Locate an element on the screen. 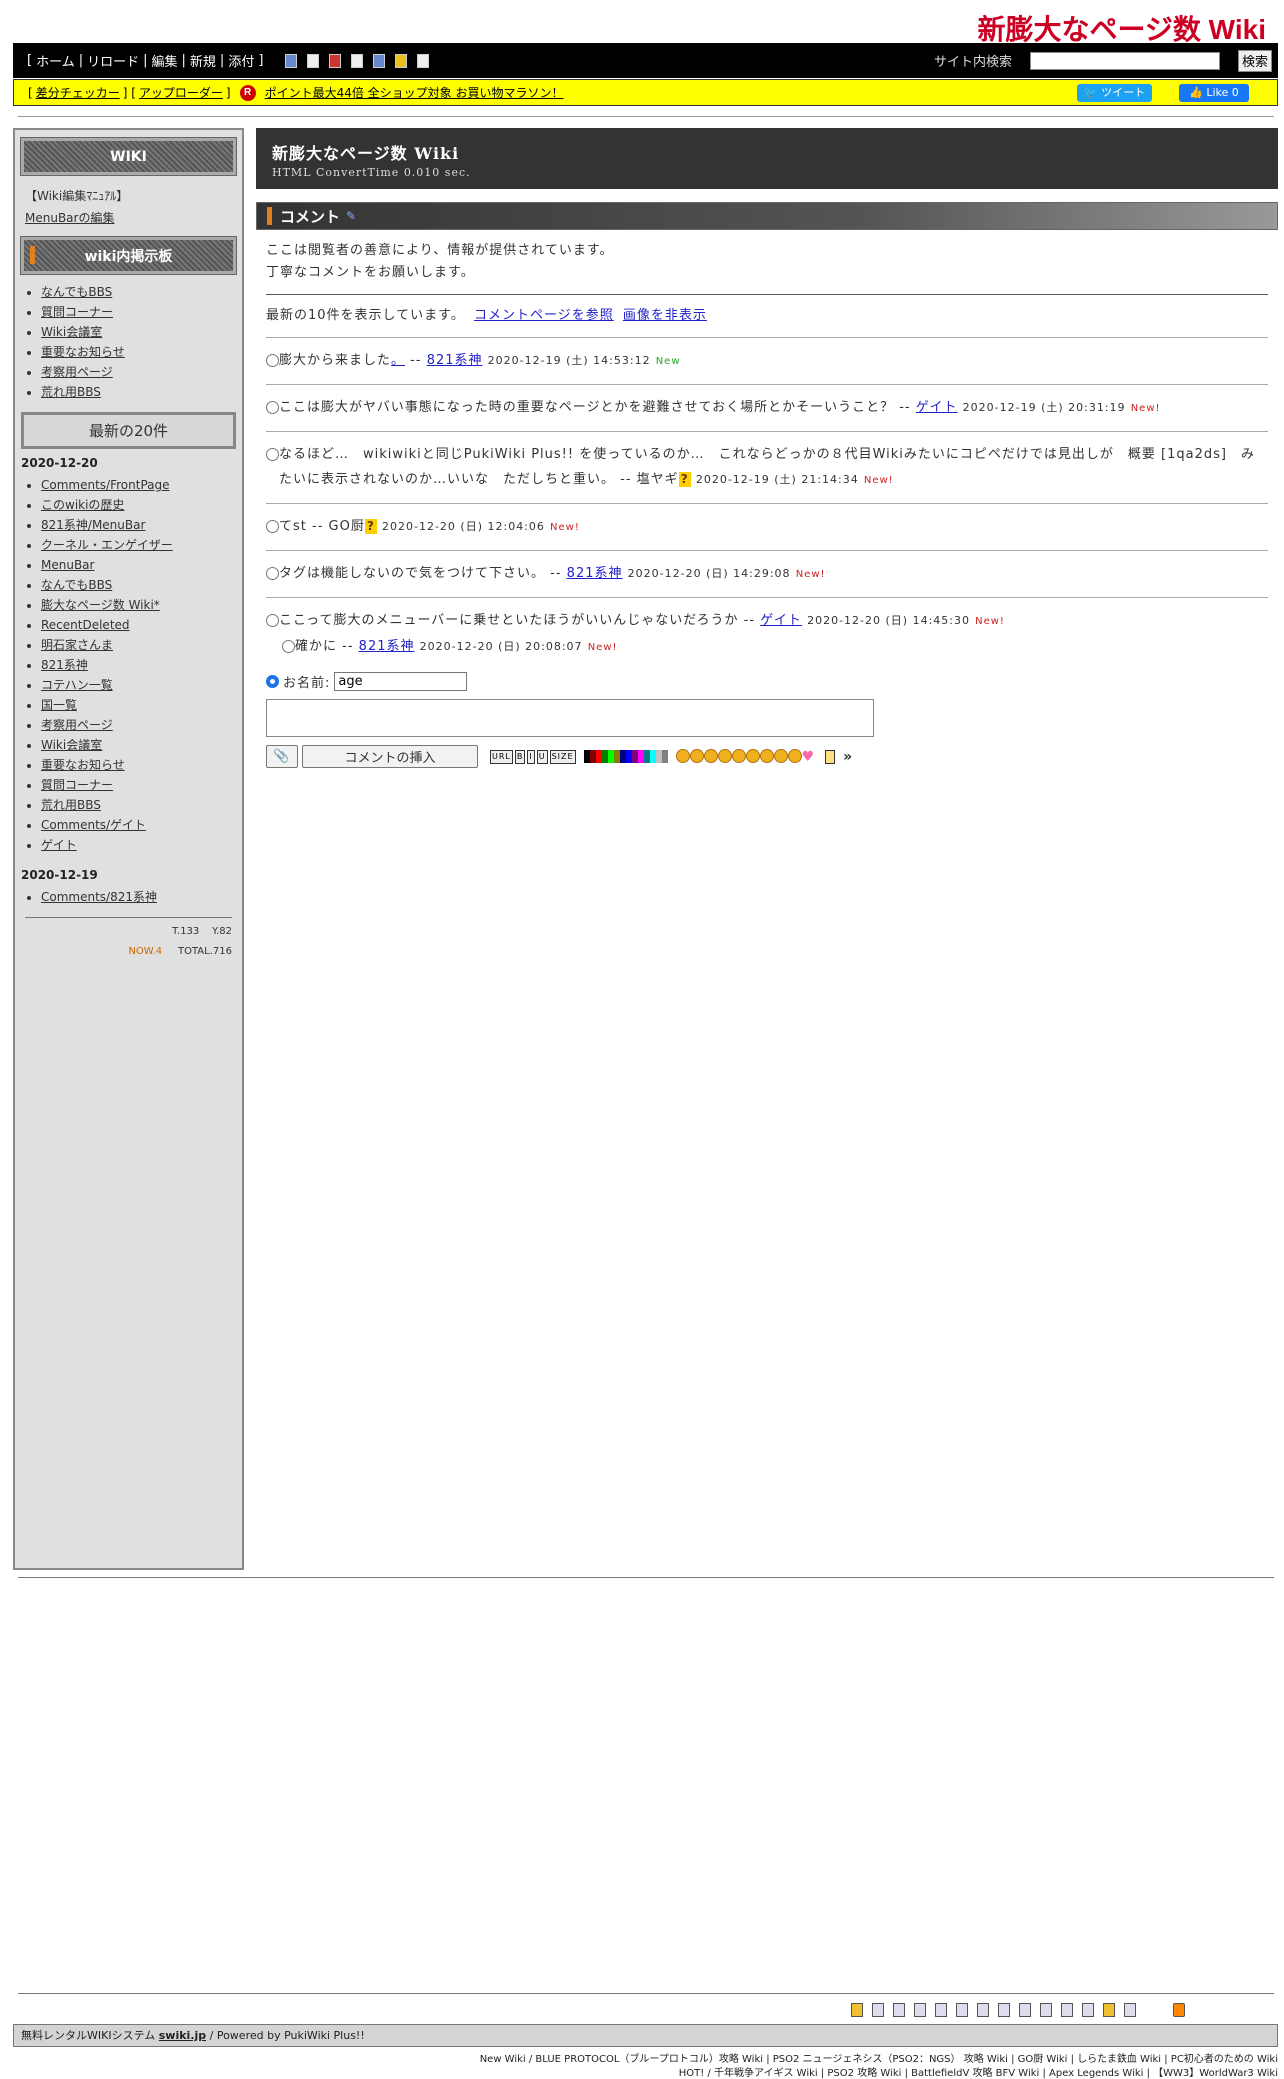 The image size is (1284, 2079). format-url-button: URL is located at coordinates (501, 756).